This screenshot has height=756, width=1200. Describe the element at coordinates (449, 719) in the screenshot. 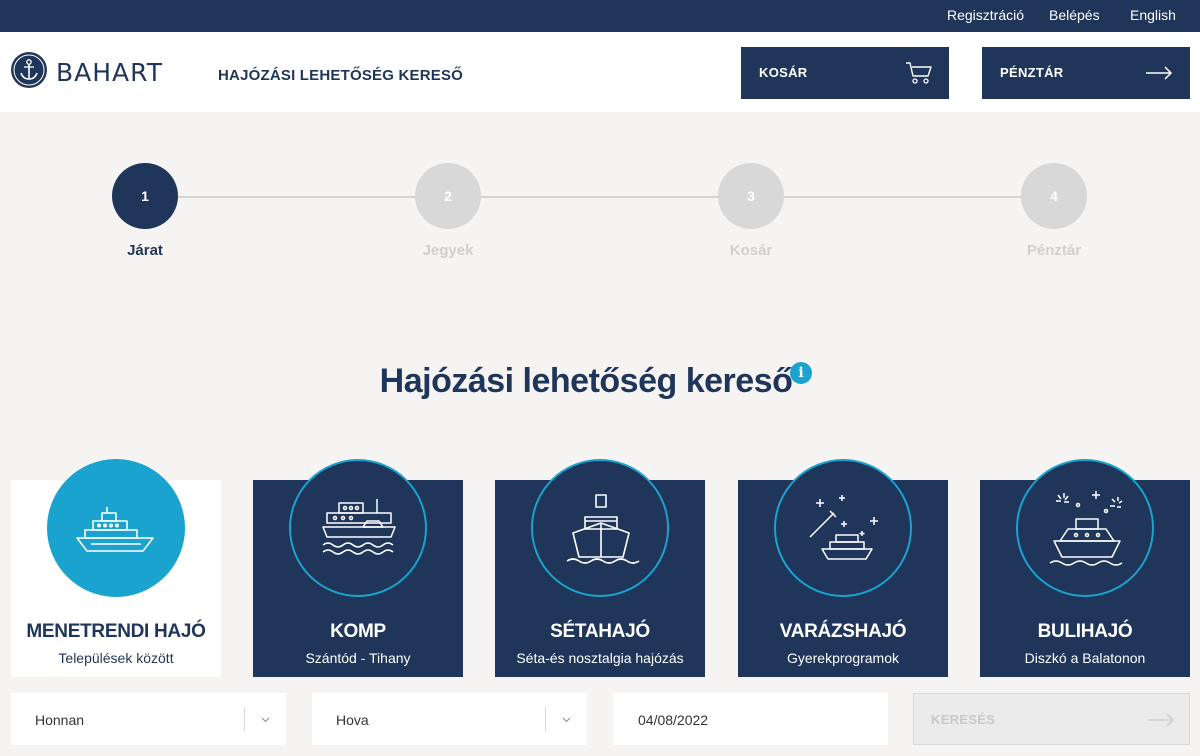

I see `to-select: Hova` at that location.